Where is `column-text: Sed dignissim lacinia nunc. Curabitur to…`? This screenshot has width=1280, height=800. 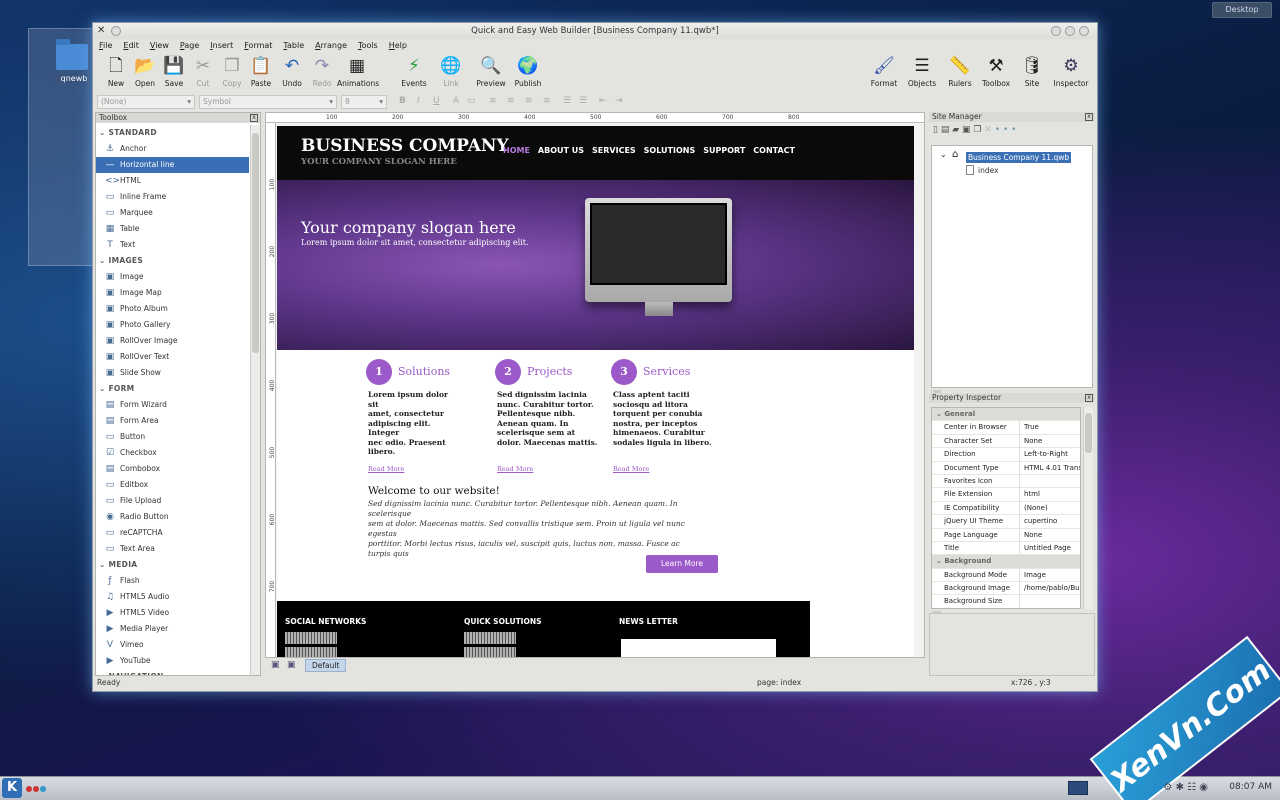 column-text: Sed dignissim lacinia nunc. Curabitur to… is located at coordinates (547, 418).